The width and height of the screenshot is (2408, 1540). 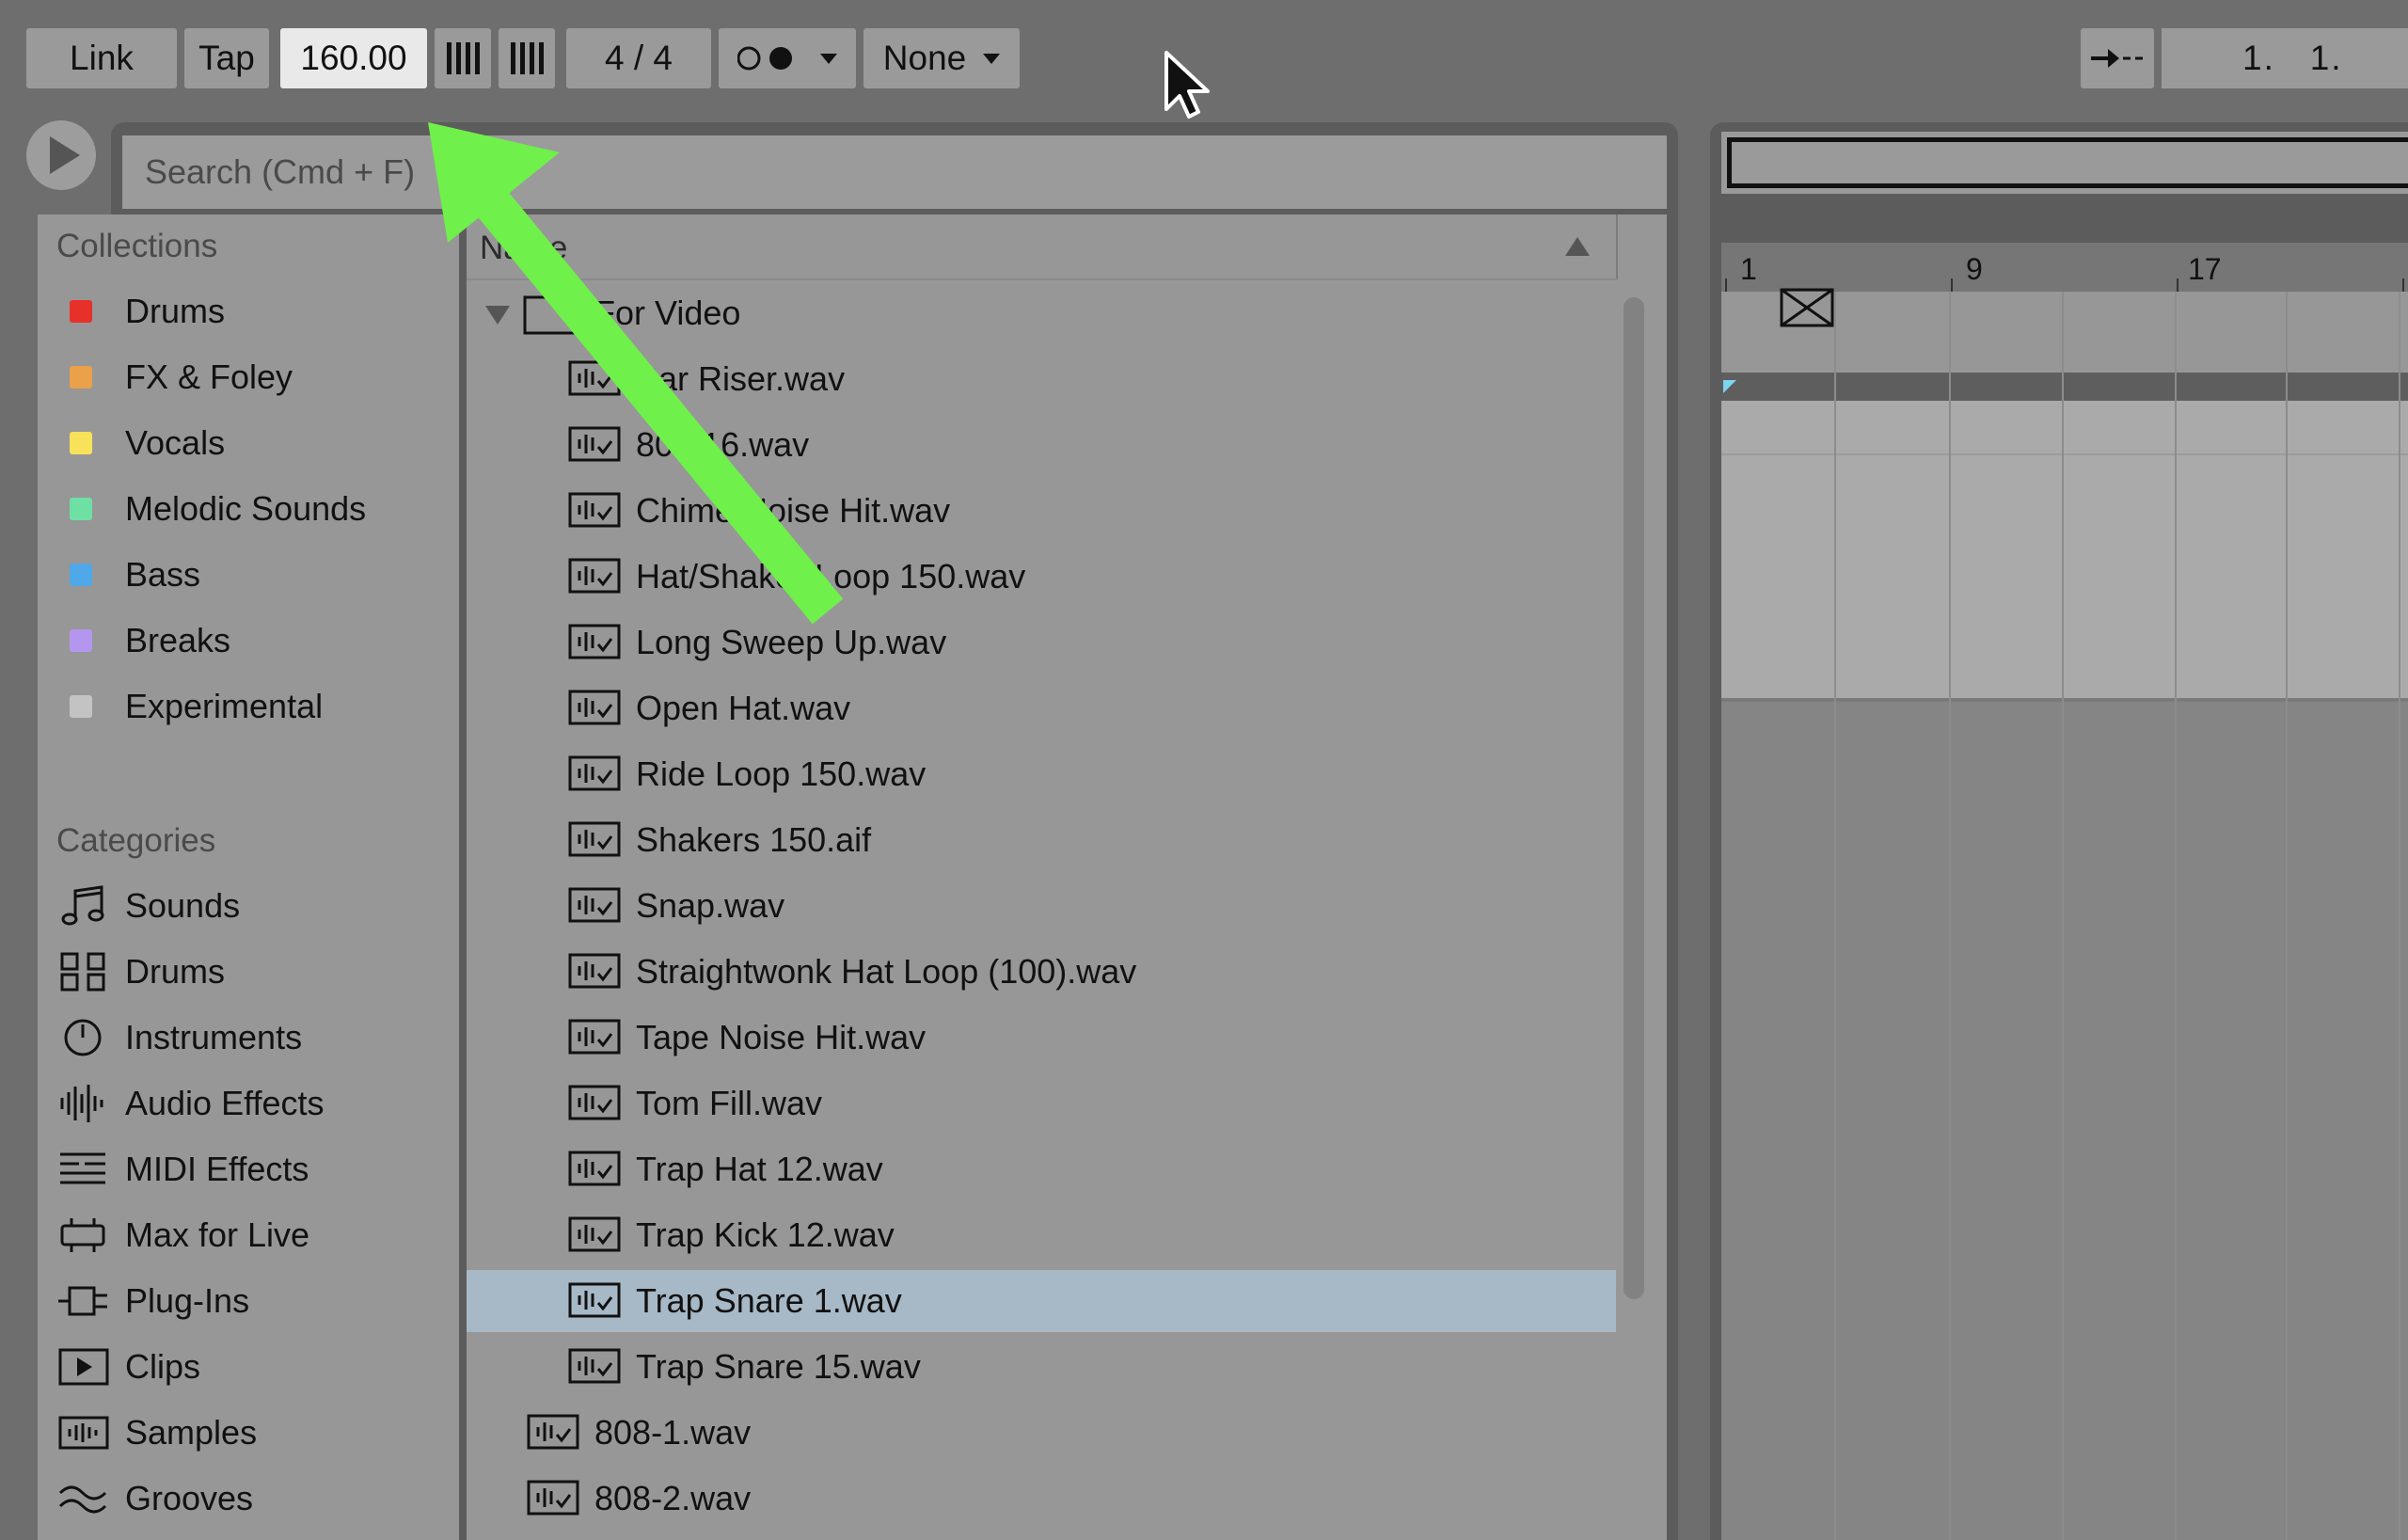 I want to click on collection-breaks: Breaks, so click(x=249, y=641).